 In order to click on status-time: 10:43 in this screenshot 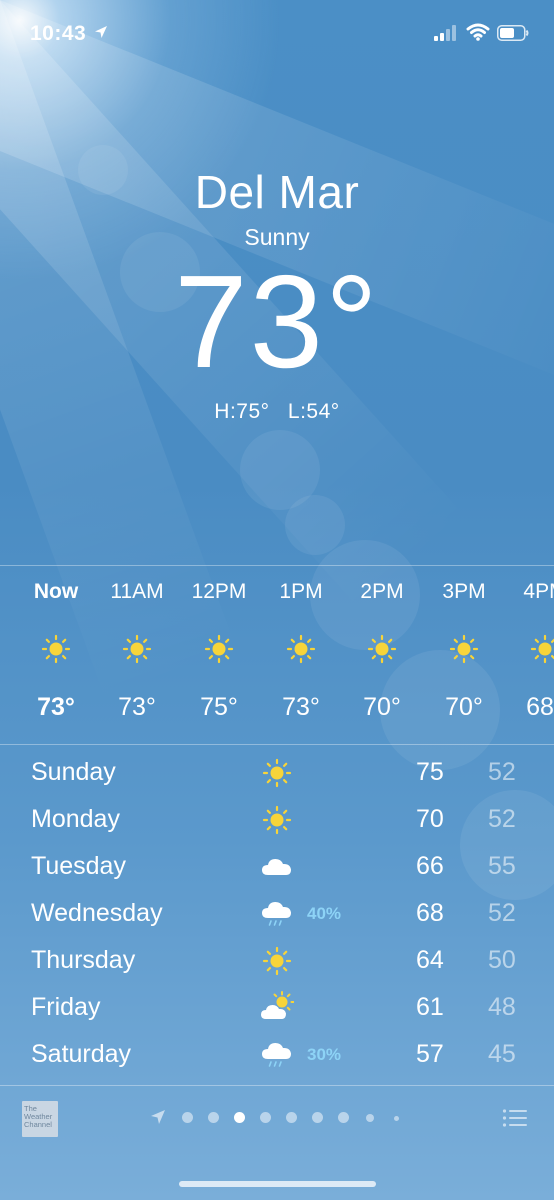, I will do `click(58, 33)`.